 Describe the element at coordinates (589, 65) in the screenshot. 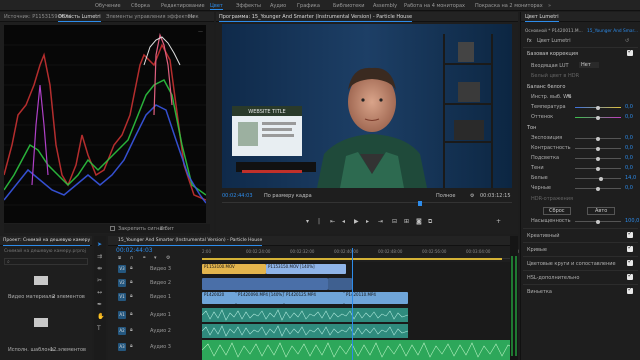

I see `lut-dropdown: Нет` at that location.